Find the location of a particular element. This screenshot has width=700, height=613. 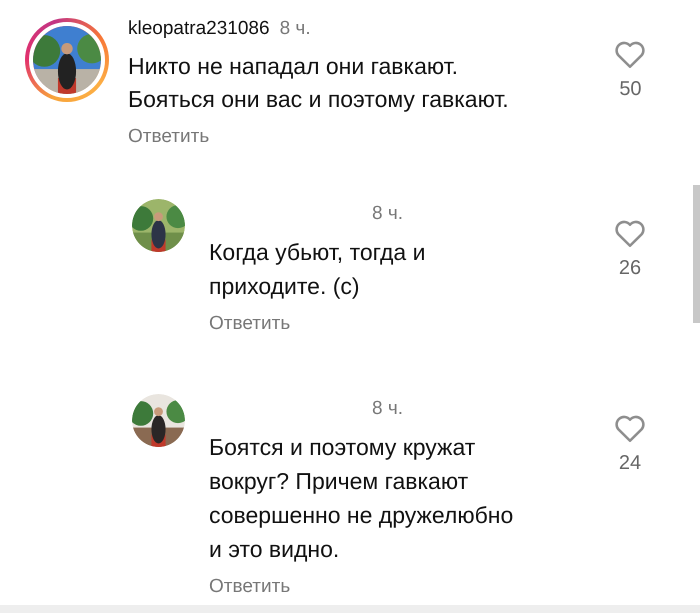

comment-text: Когда убьют, тогда и приходите. (с) is located at coordinates (317, 269).